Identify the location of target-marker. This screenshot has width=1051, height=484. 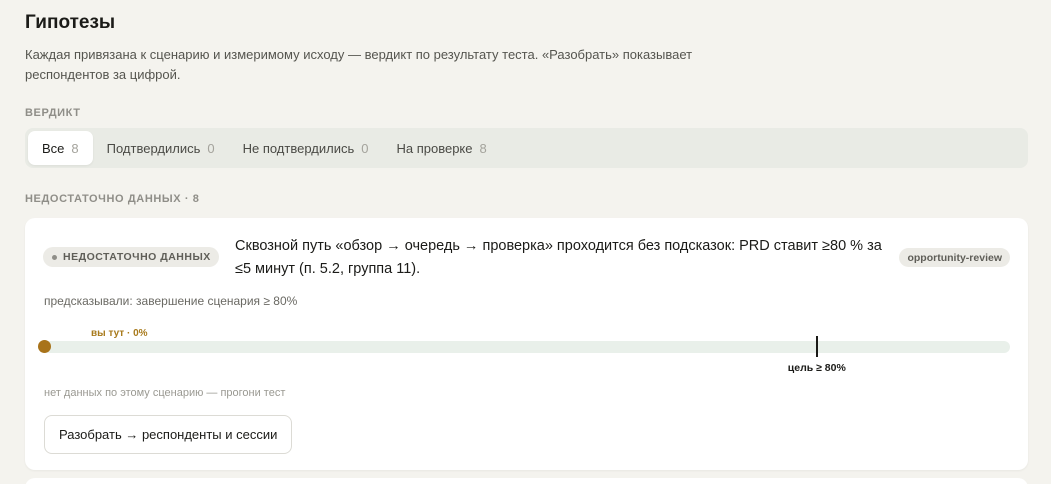
(816, 346).